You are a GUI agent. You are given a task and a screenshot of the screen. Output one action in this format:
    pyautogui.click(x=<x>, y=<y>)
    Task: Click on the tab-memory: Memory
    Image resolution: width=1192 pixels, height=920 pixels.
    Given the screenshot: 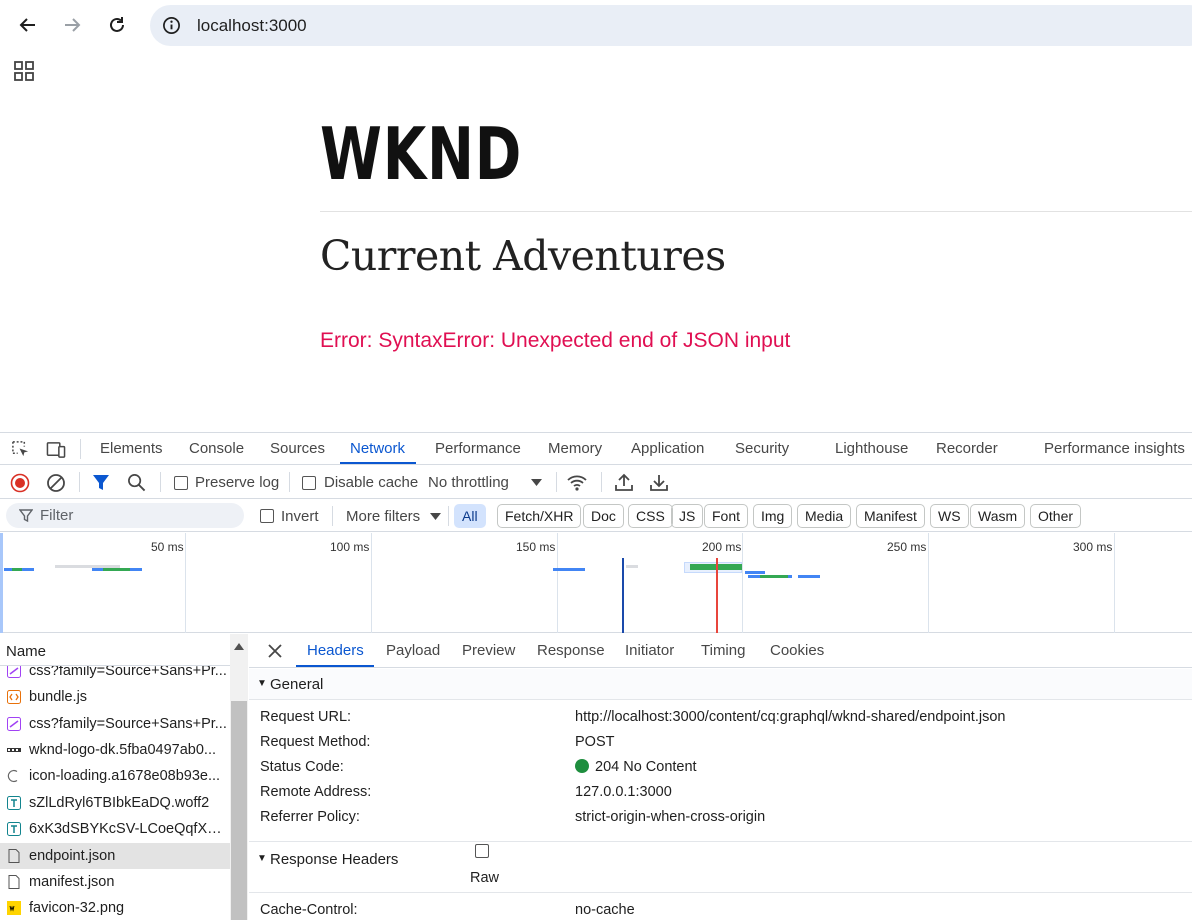 What is the action you would take?
    pyautogui.click(x=575, y=448)
    